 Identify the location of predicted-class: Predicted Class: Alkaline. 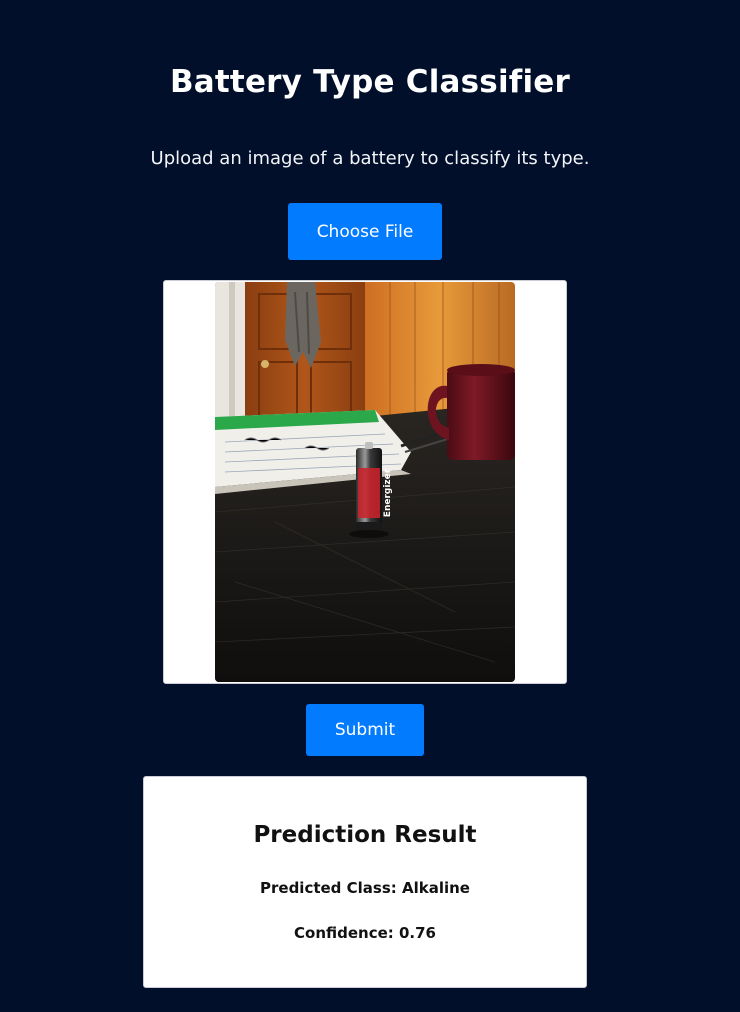
(365, 888).